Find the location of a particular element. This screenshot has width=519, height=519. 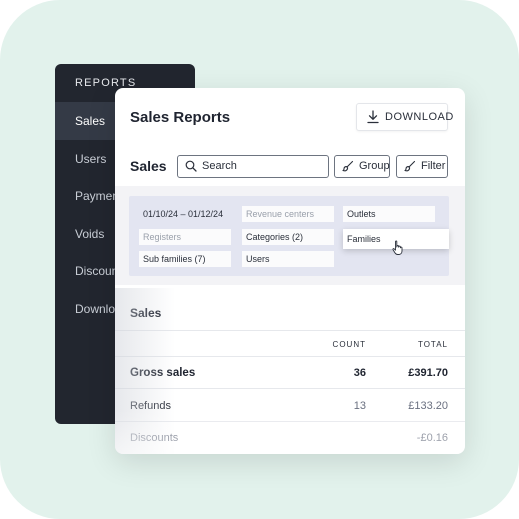

group-label: Group is located at coordinates (374, 166).